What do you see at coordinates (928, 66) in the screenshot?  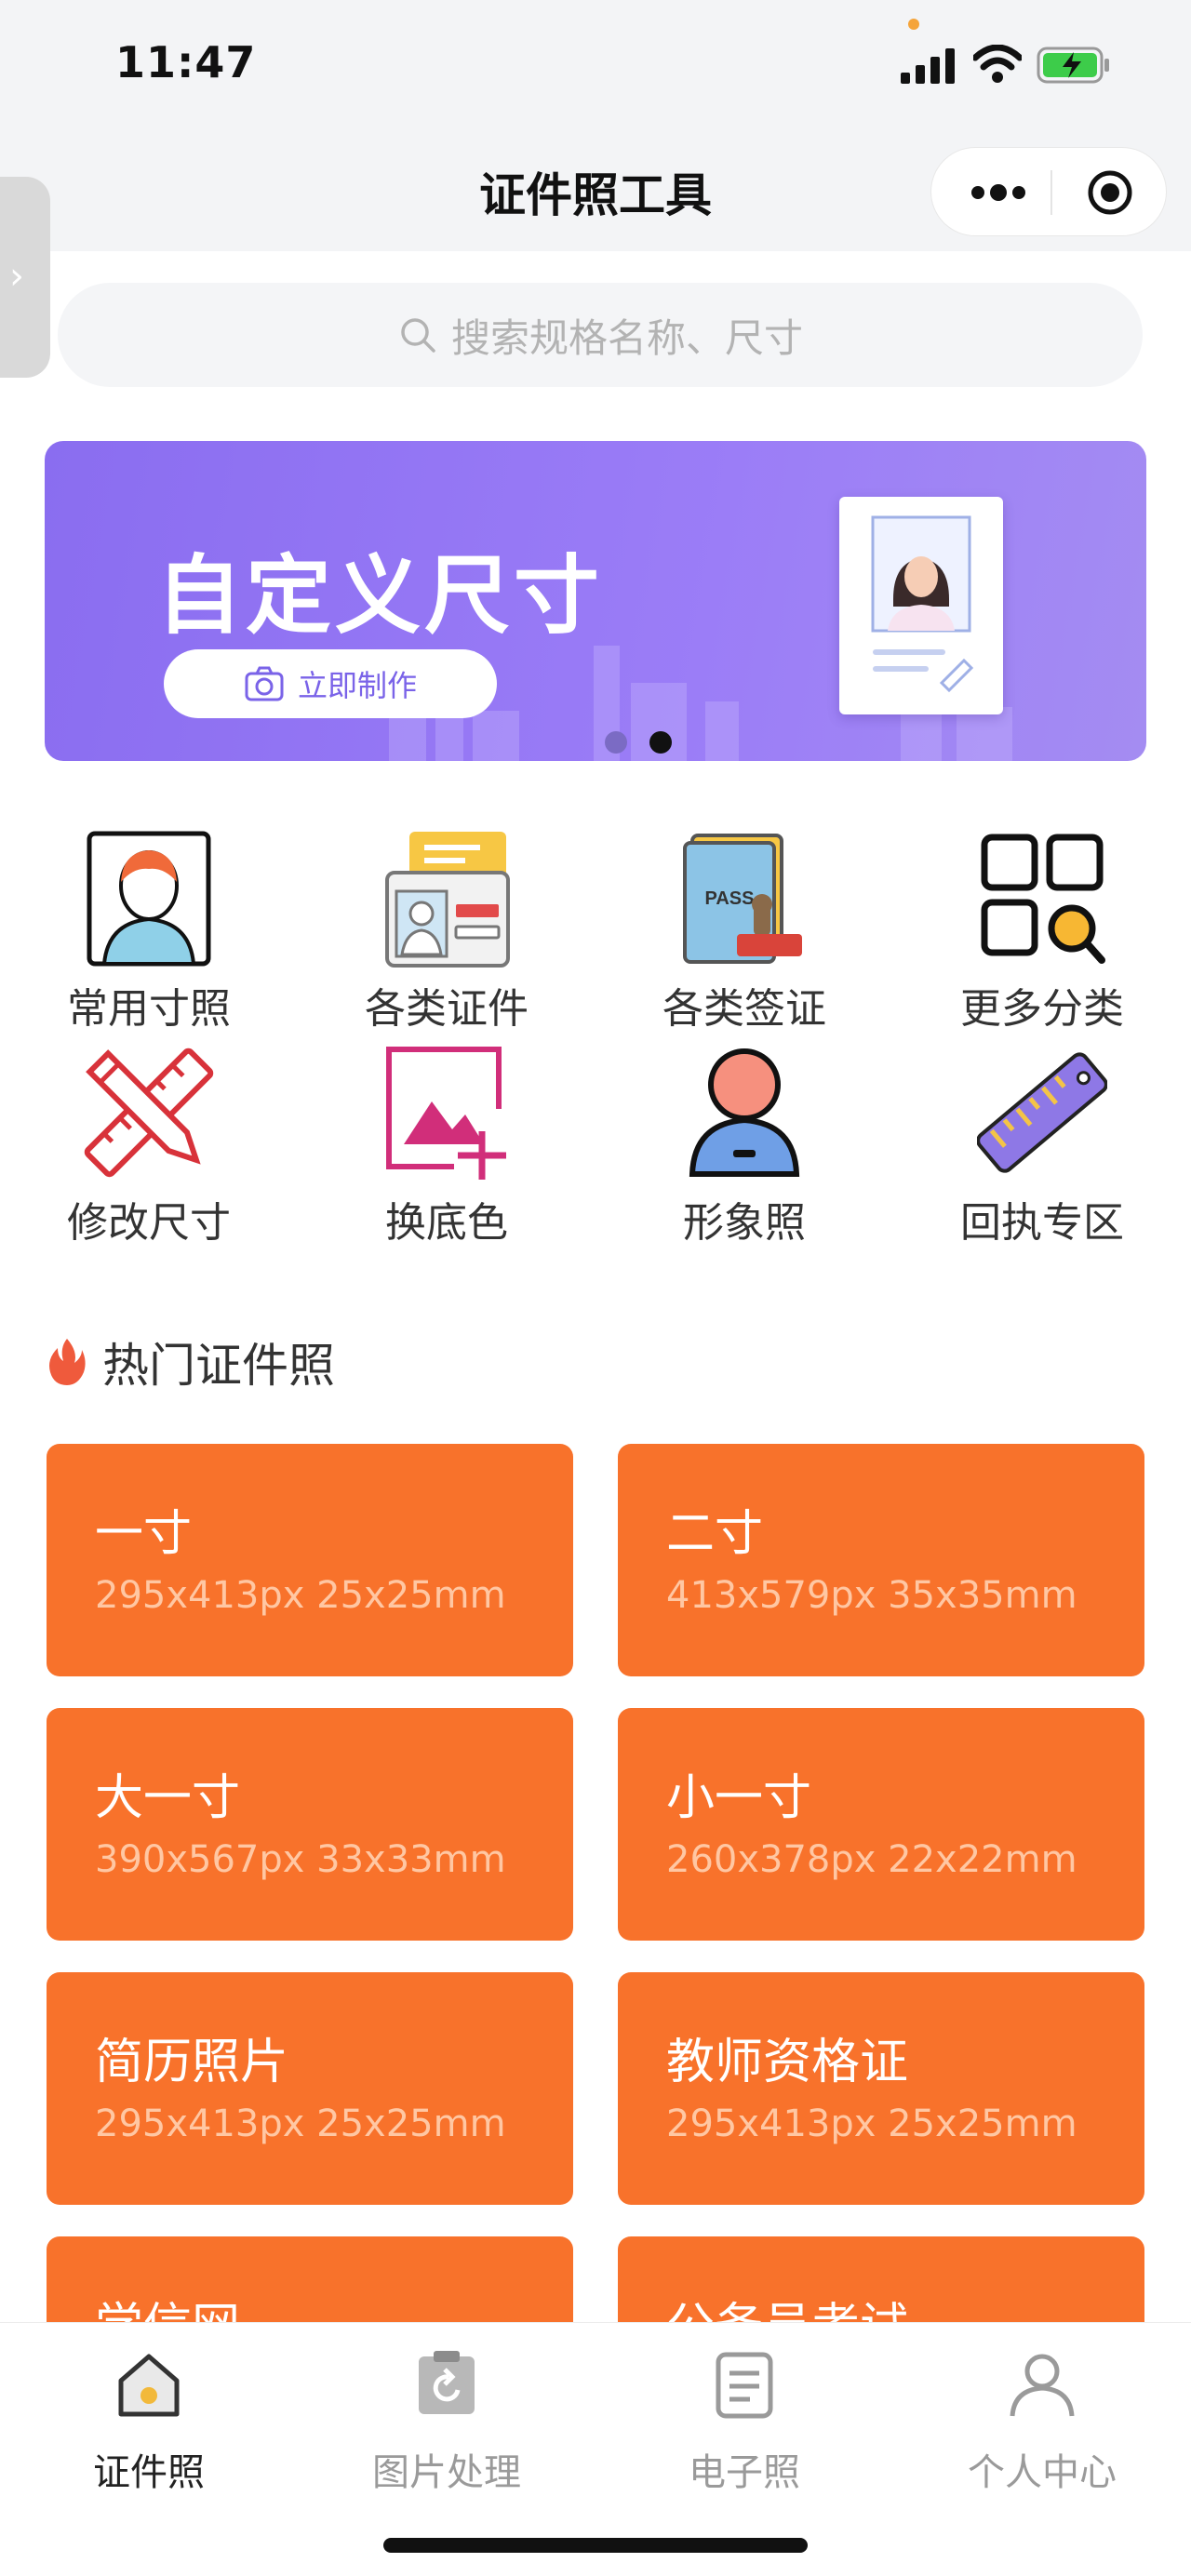 I see `cellular-signal-icon` at bounding box center [928, 66].